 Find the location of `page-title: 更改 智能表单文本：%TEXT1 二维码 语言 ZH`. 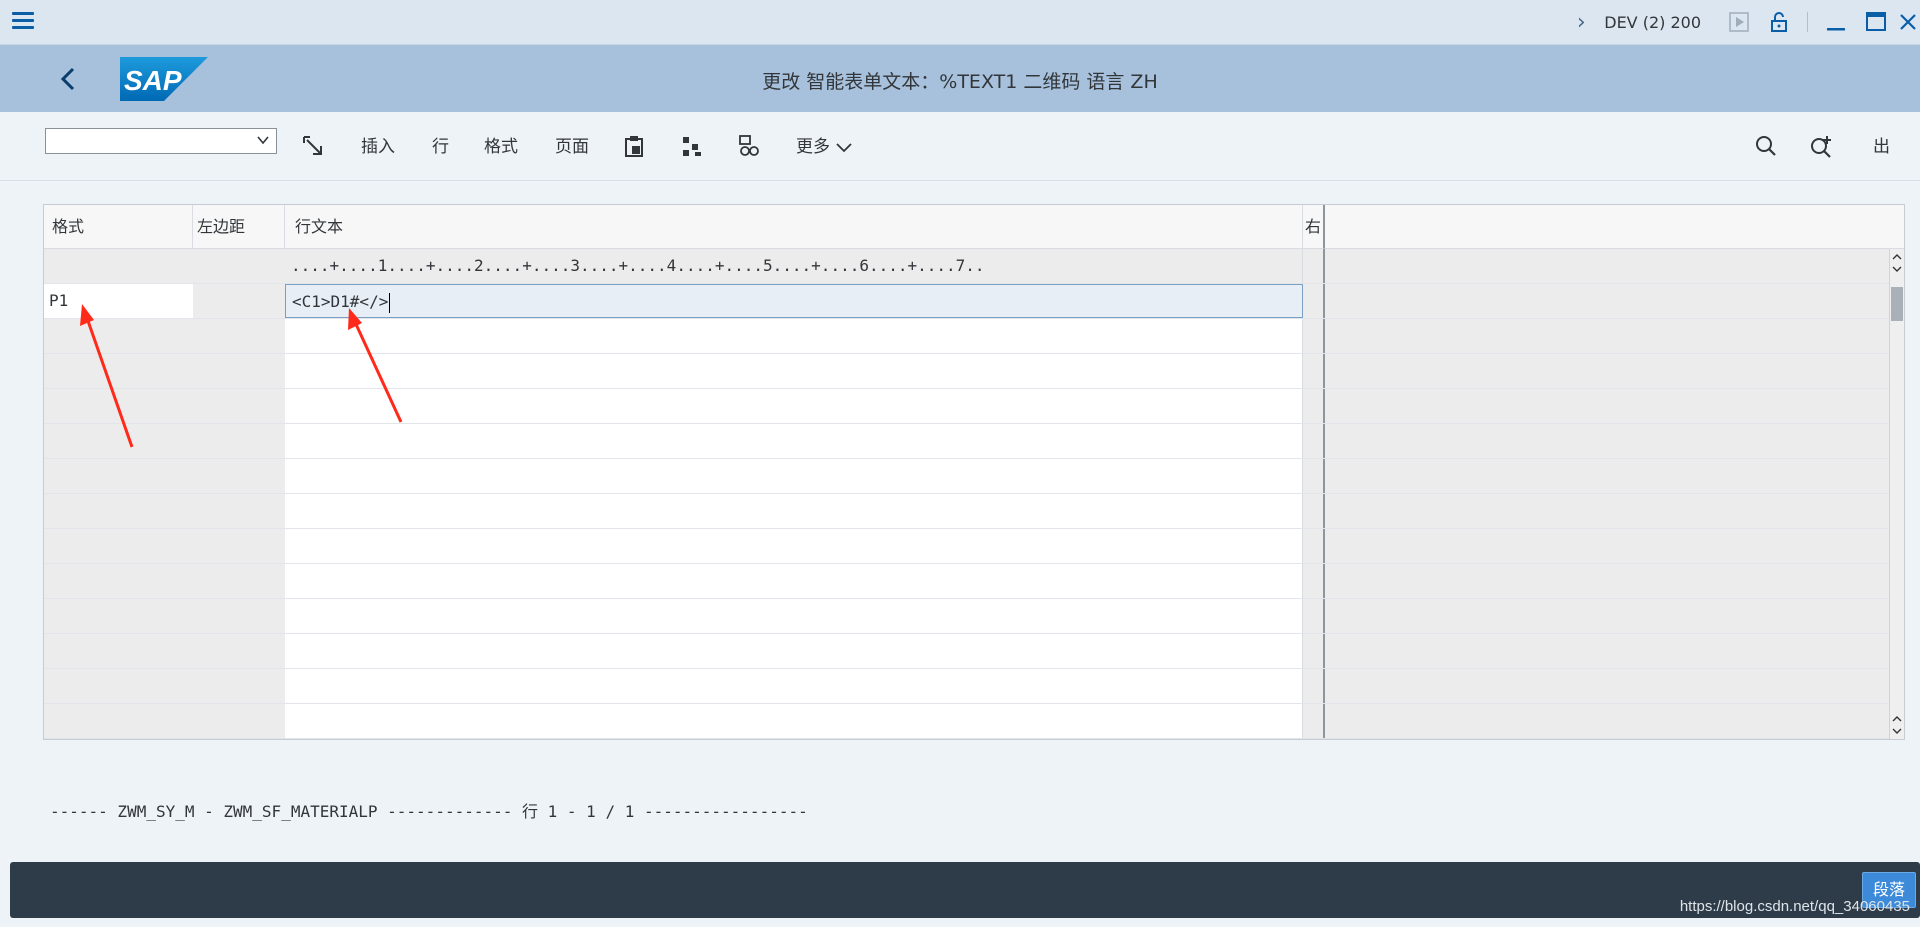

page-title: 更改 智能表单文本：%TEXT1 二维码 语言 ZH is located at coordinates (960, 82).